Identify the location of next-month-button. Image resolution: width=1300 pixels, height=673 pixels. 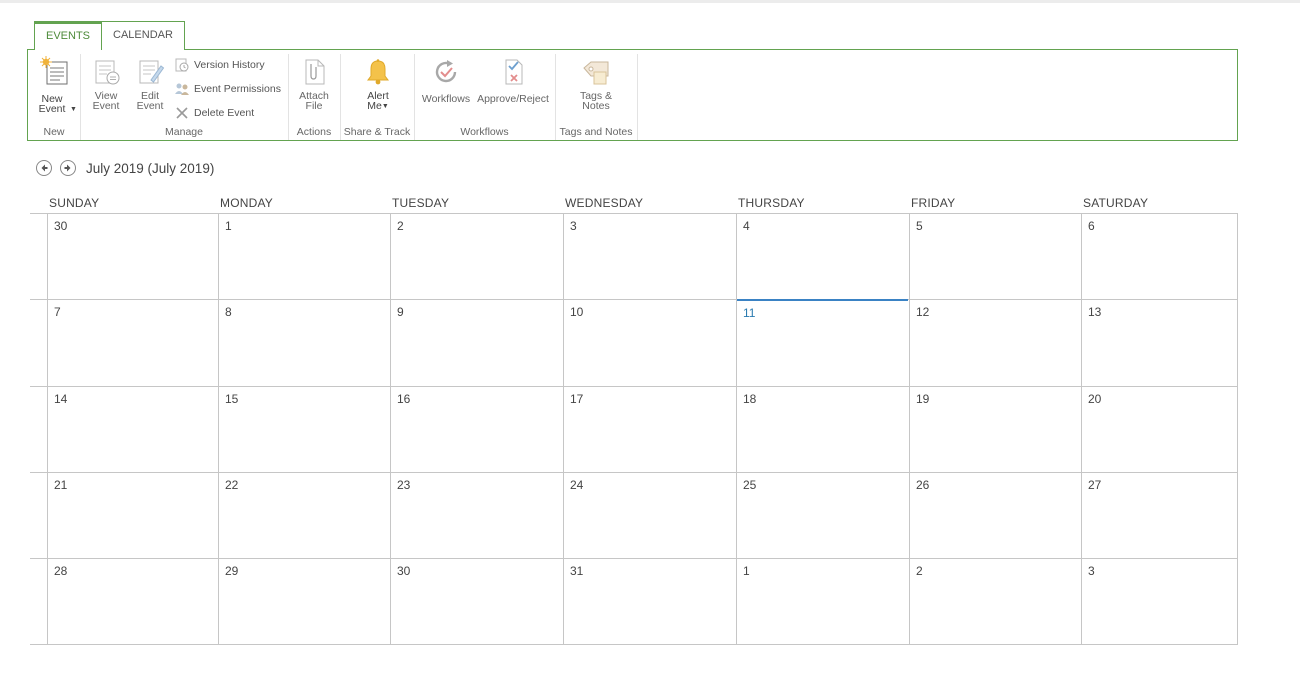
(68, 168).